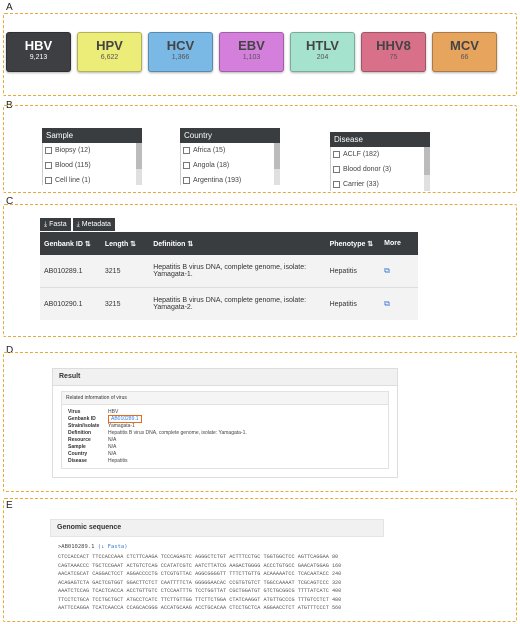 Image resolution: width=520 pixels, height=624 pixels. I want to click on download-fasta-button: ⤓ Fasta, so click(55, 224).